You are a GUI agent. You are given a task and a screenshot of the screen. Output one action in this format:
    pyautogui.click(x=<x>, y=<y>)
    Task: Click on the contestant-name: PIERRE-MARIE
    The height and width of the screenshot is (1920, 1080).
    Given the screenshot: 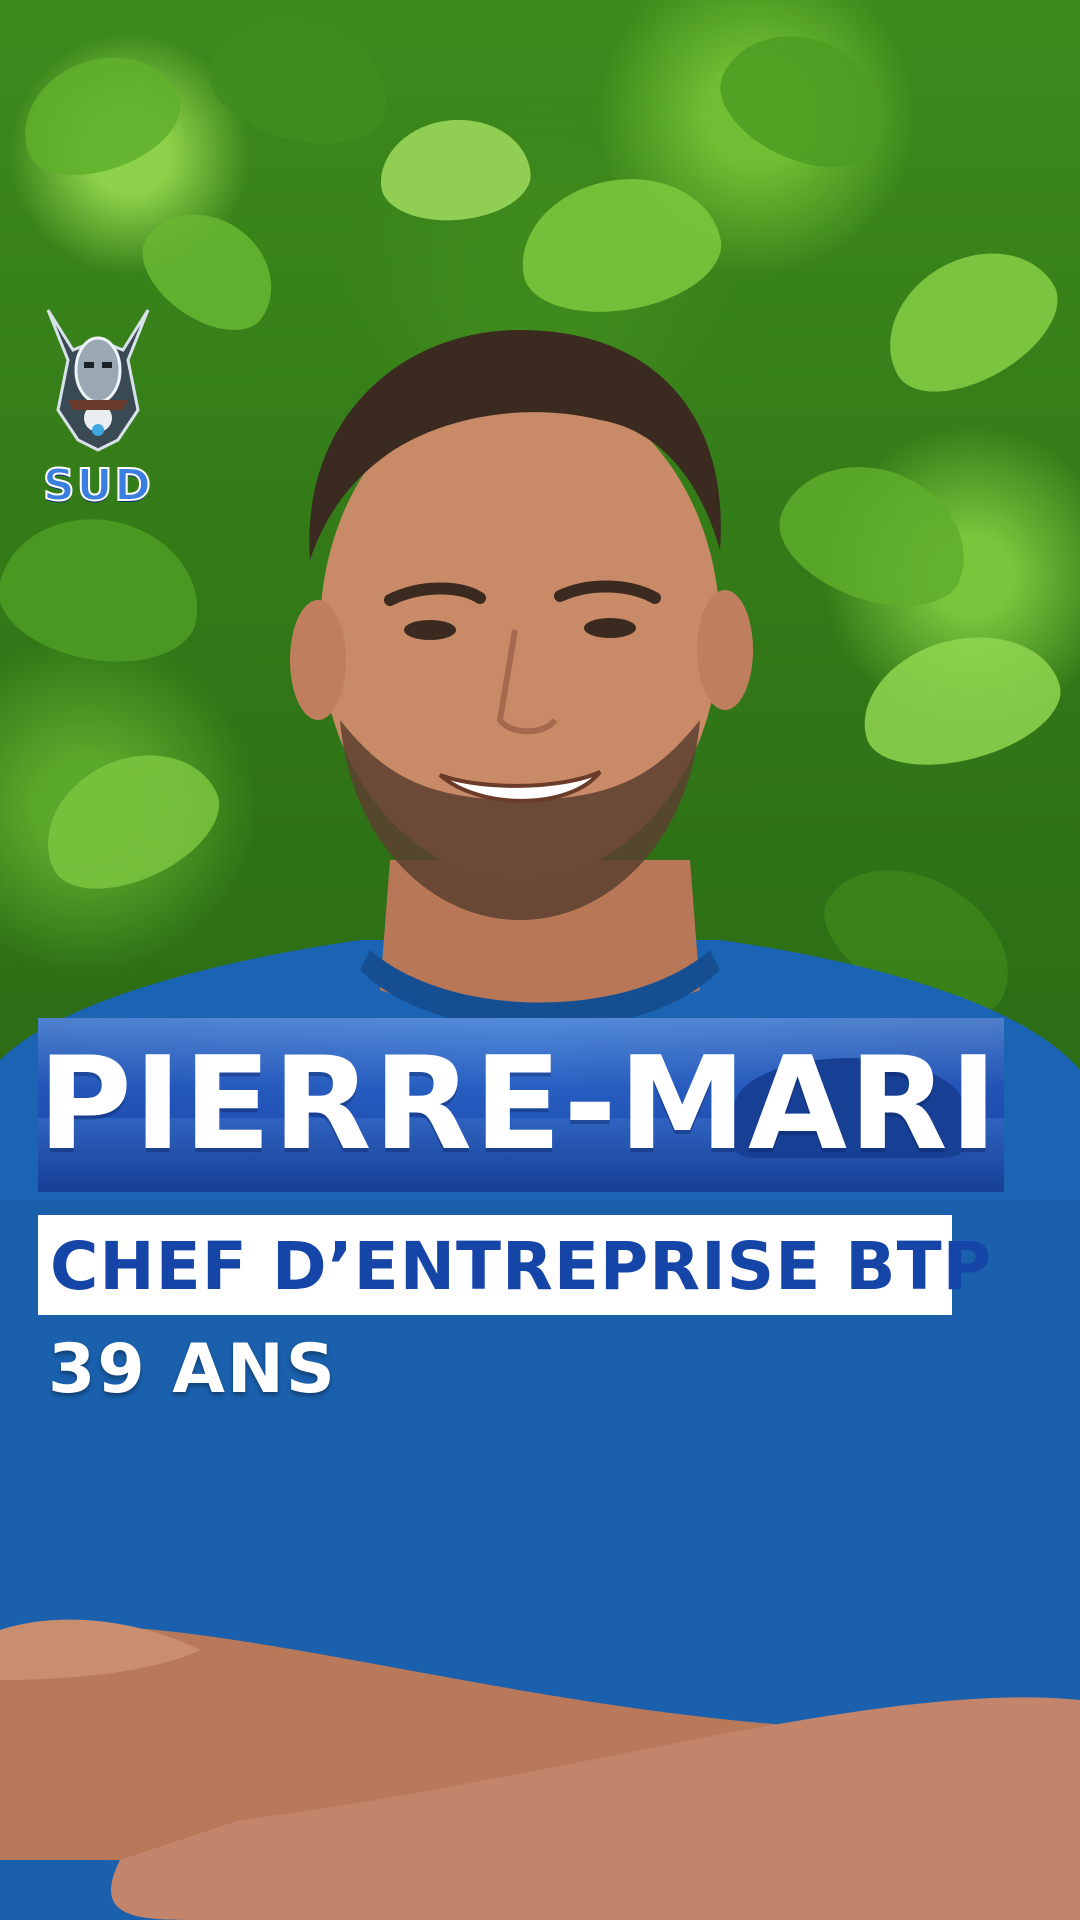 What is the action you would take?
    pyautogui.click(x=521, y=1104)
    